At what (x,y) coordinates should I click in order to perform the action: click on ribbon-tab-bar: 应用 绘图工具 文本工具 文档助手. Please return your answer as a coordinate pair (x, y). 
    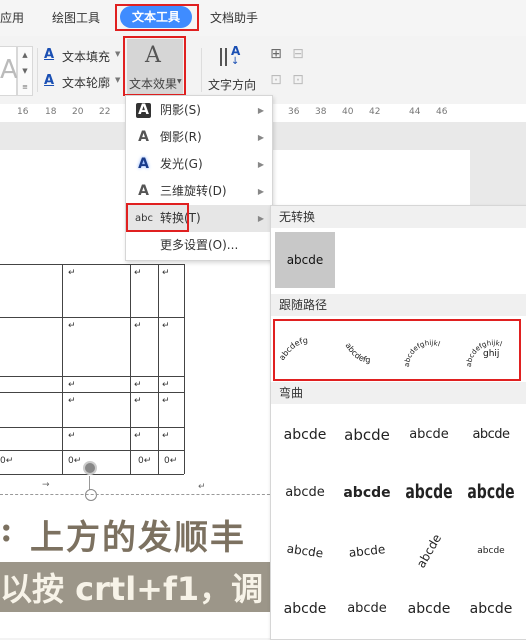
    Looking at the image, I should click on (263, 18).